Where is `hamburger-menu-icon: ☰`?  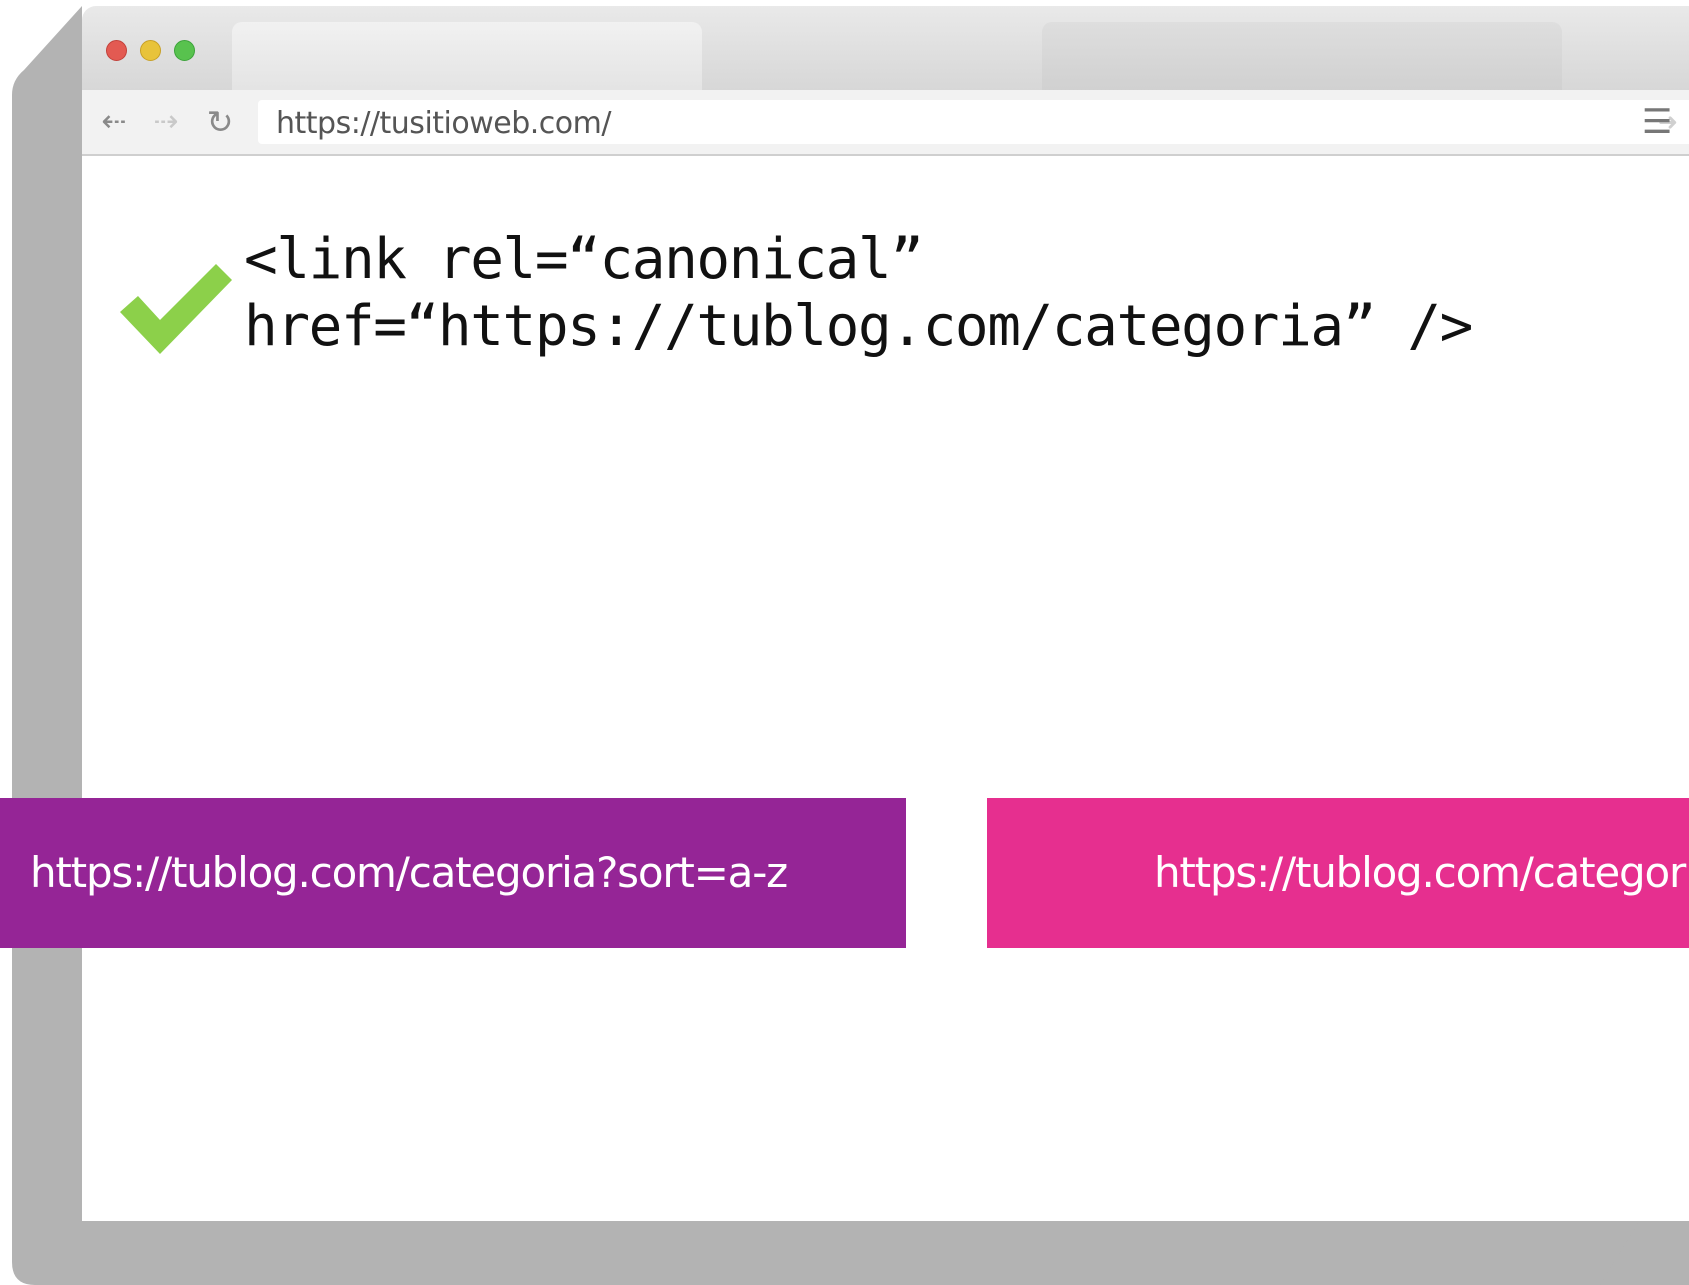
hamburger-menu-icon: ☰ is located at coordinates (1657, 122).